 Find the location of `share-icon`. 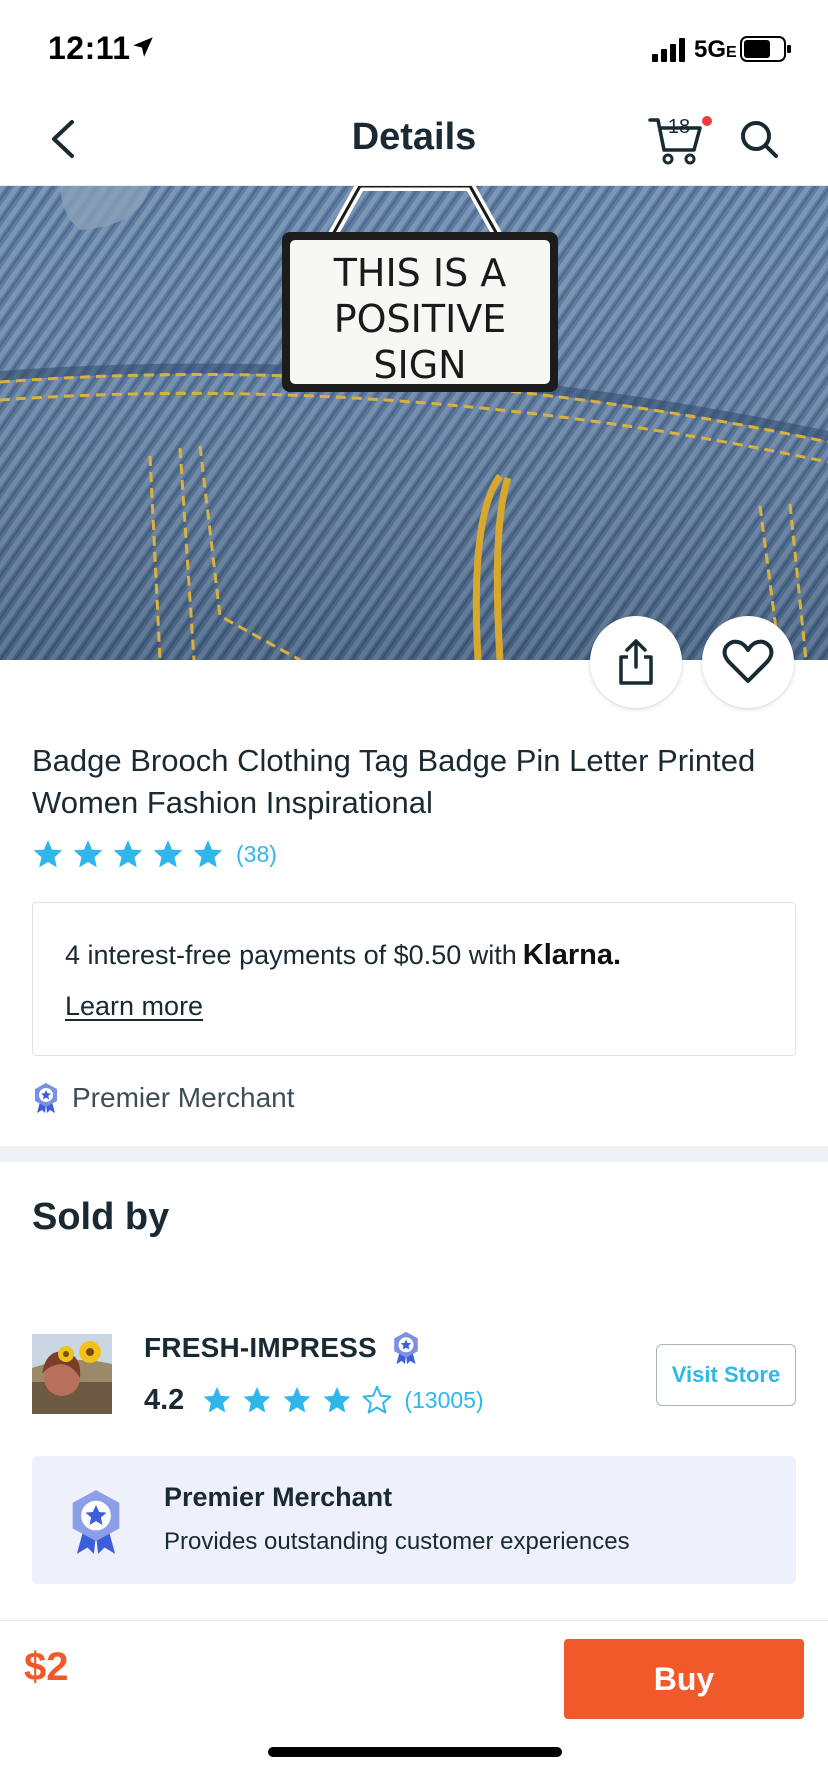

share-icon is located at coordinates (636, 662).